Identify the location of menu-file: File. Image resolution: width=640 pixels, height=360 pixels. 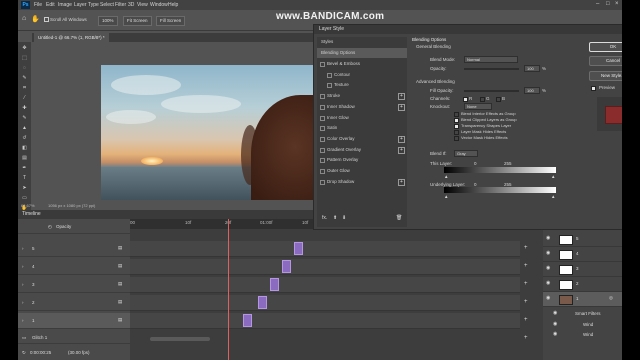
(38, 5).